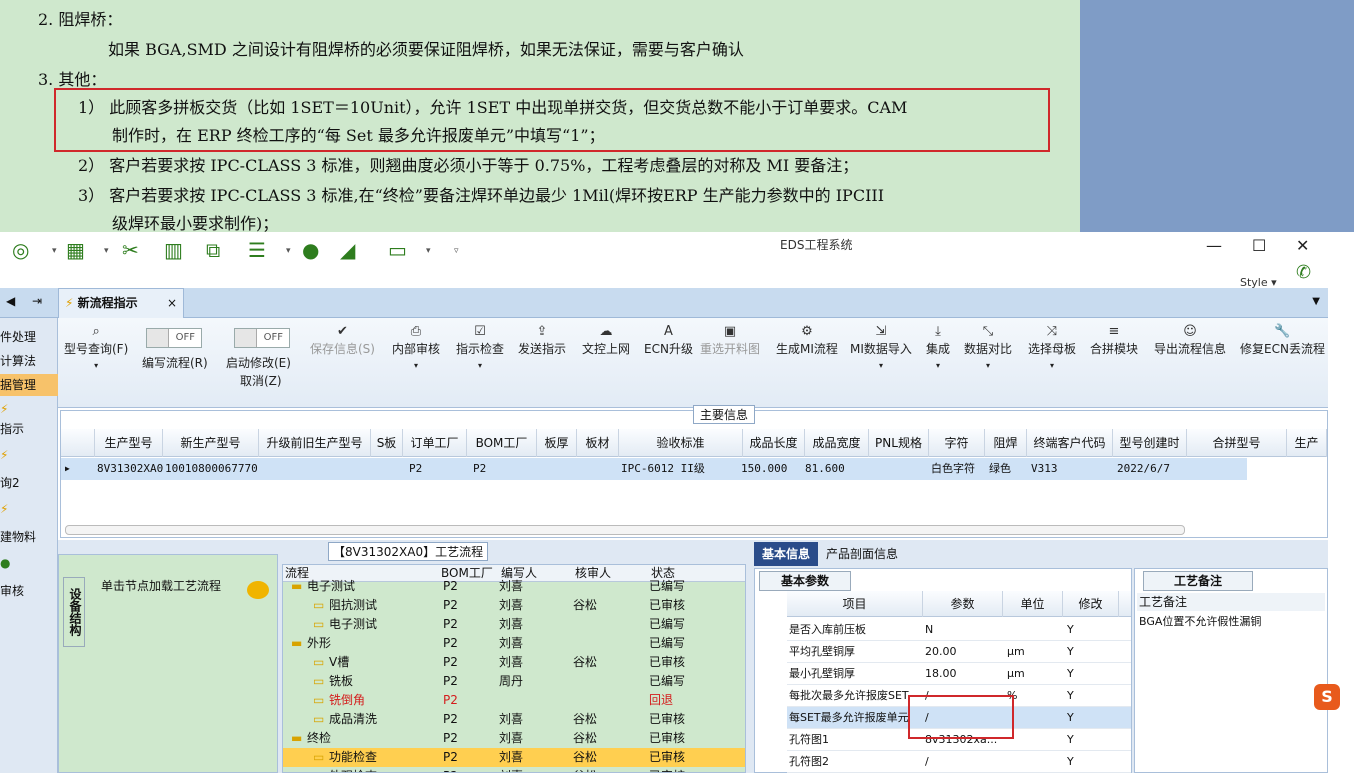  What do you see at coordinates (730, 340) in the screenshot?
I see `ribbon-reselect-cut-map: ▣ 重选开料图` at bounding box center [730, 340].